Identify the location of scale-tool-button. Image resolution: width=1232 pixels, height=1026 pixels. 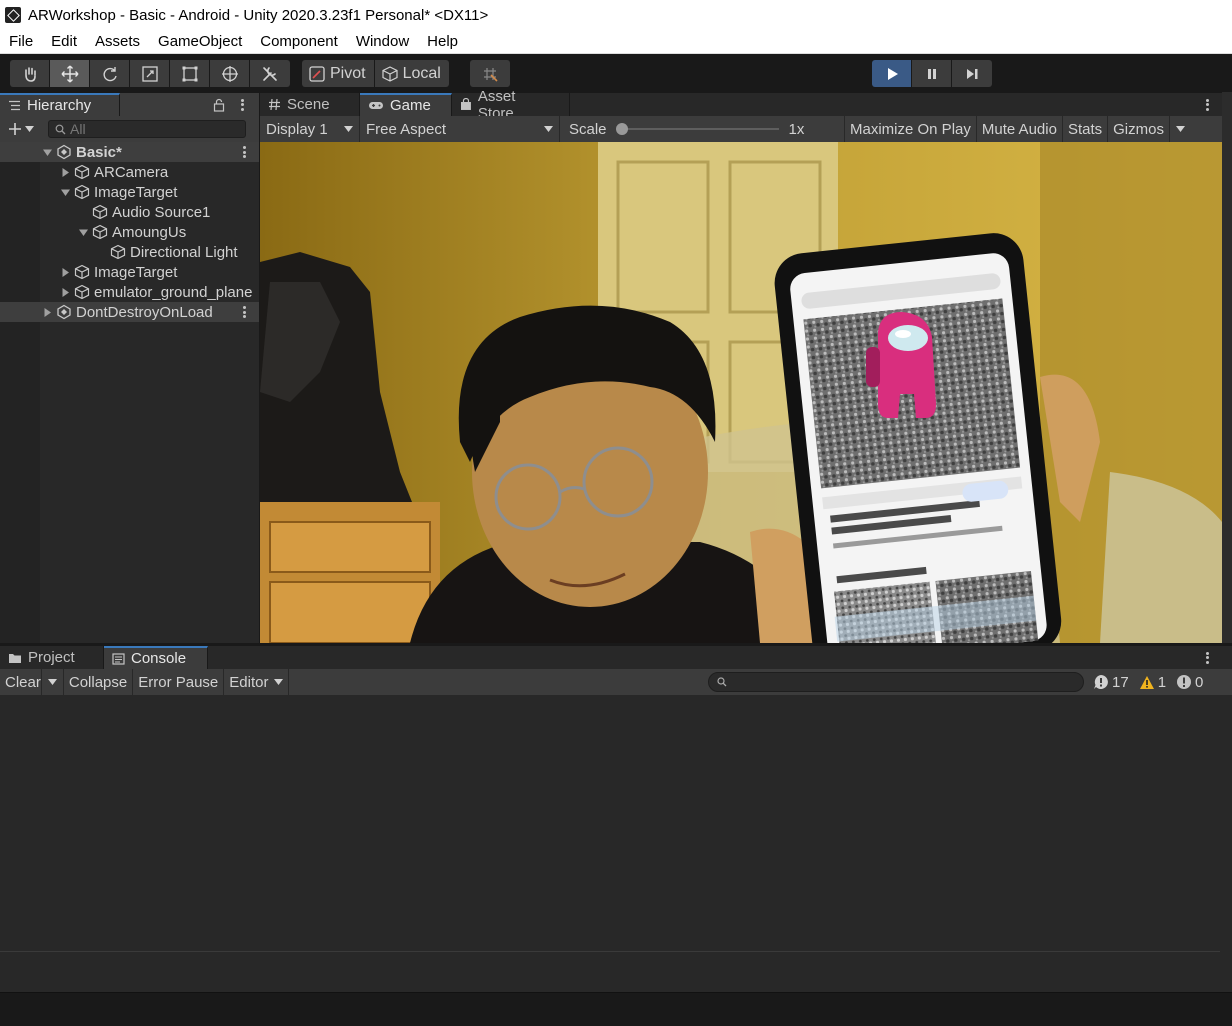
(150, 73).